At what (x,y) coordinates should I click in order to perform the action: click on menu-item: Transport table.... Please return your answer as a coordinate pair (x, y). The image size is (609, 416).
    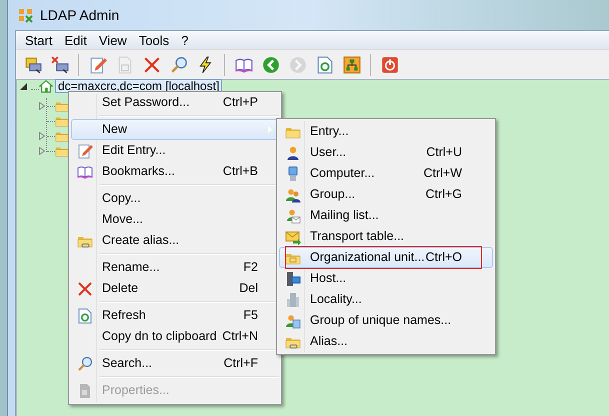
    Looking at the image, I should click on (386, 236).